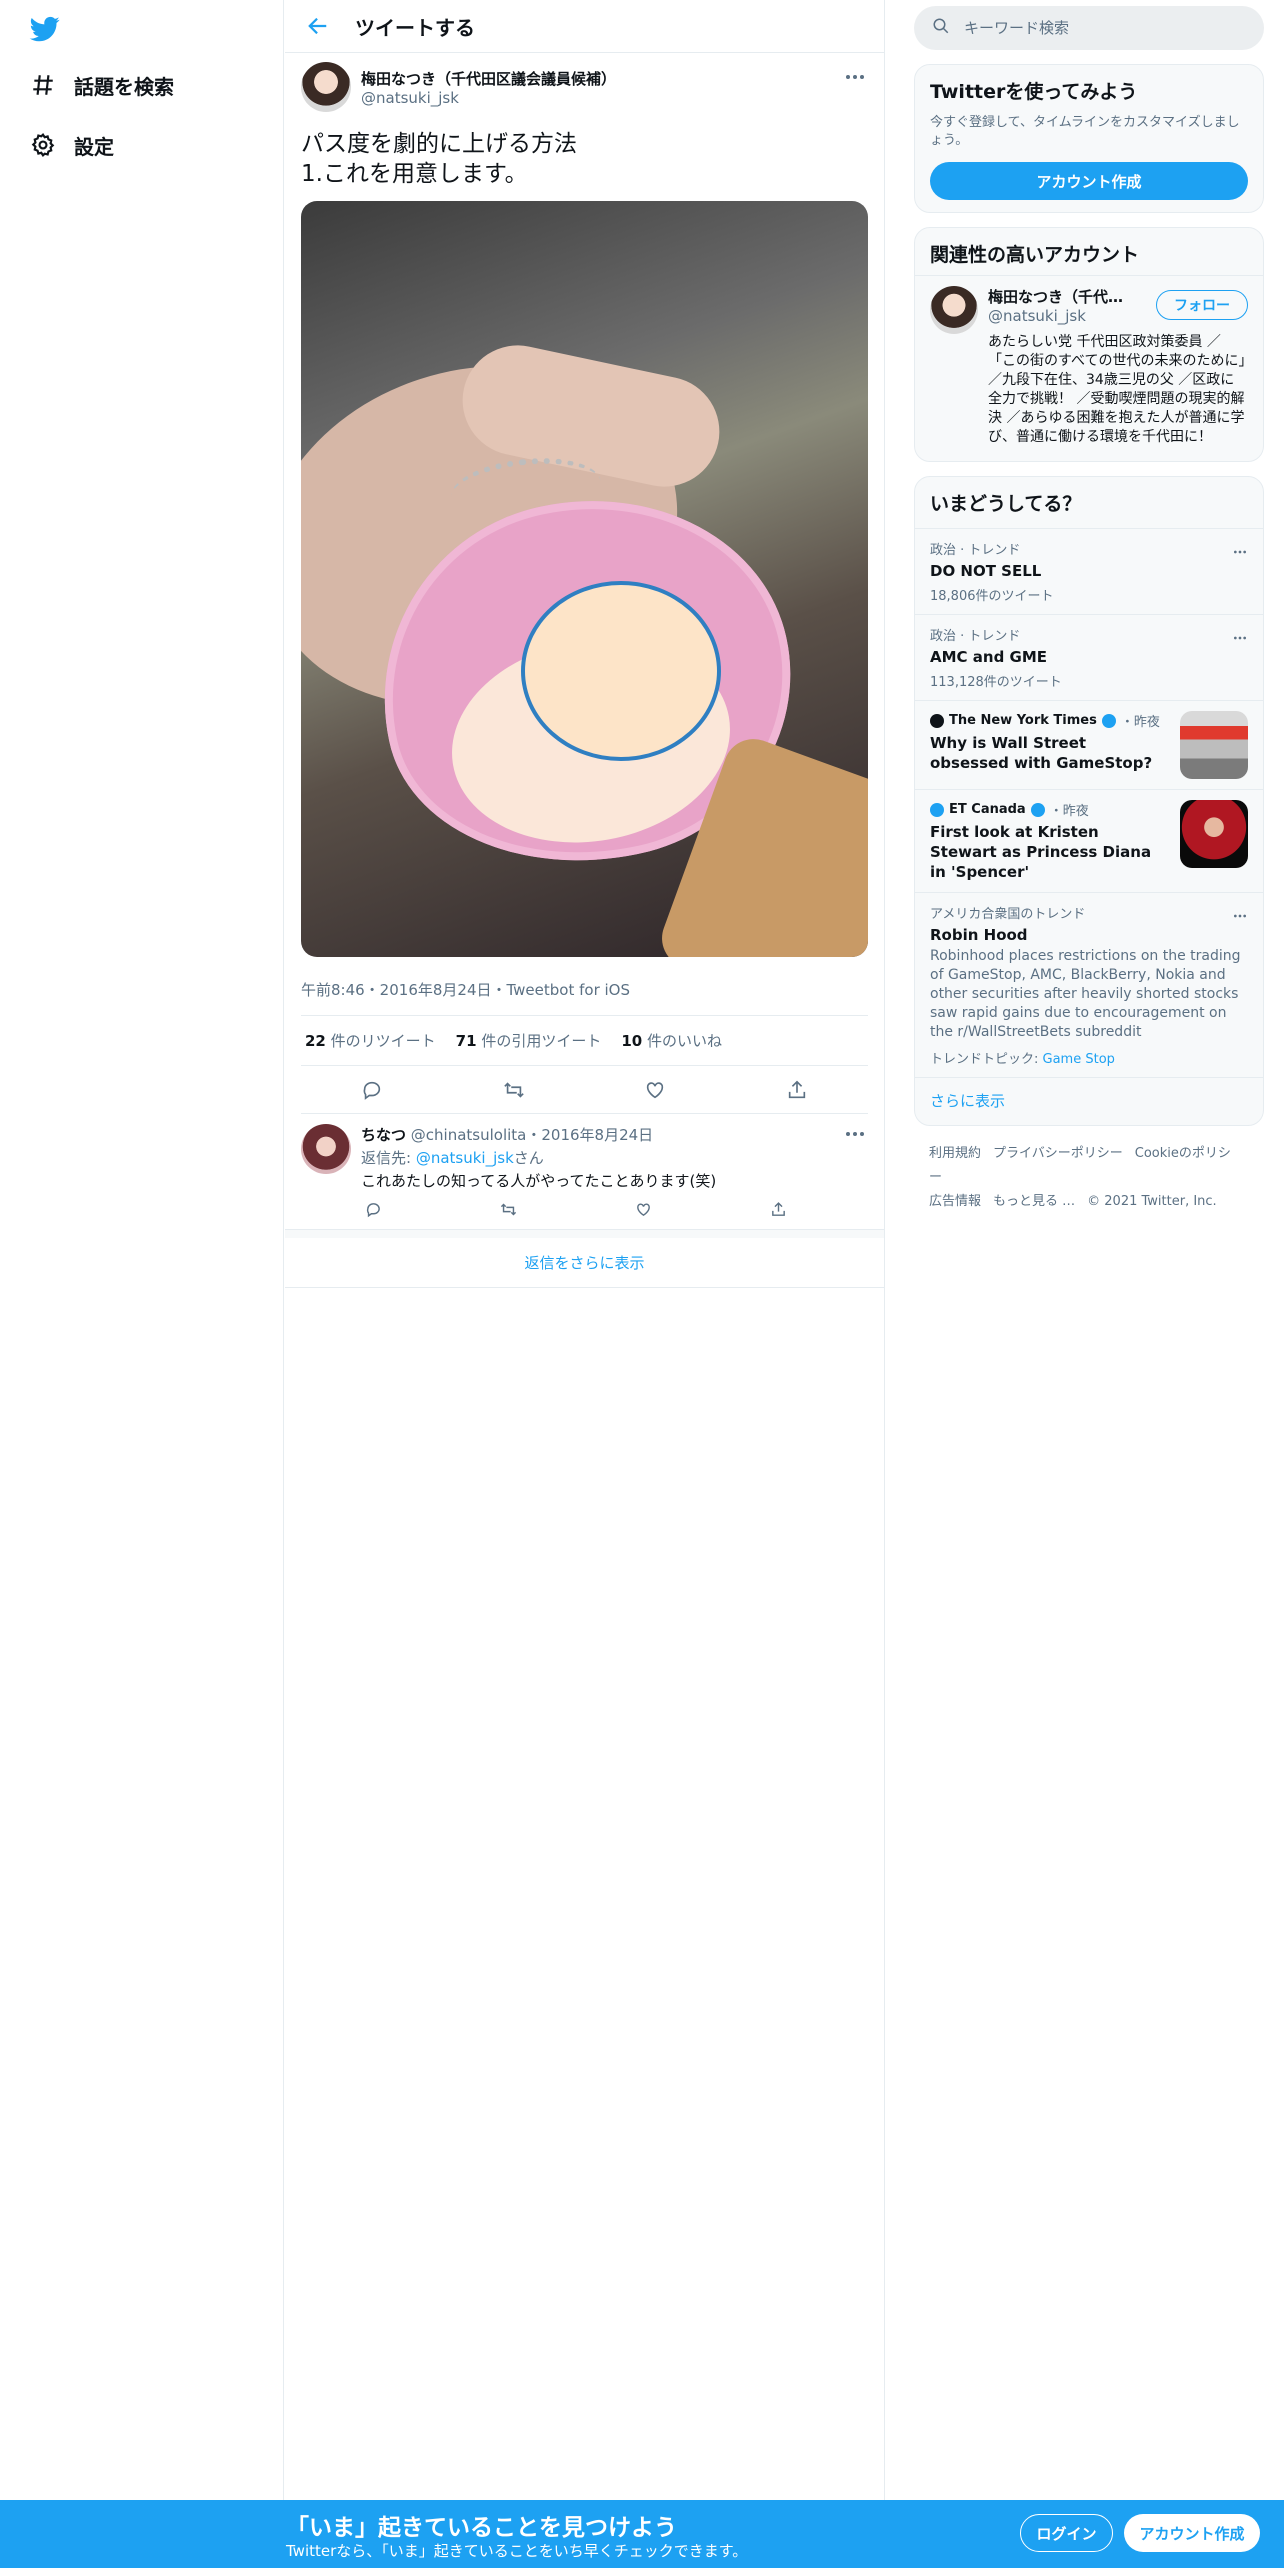 The width and height of the screenshot is (1284, 2568). What do you see at coordinates (979, 935) in the screenshot?
I see `trend-title: Robin Hood` at bounding box center [979, 935].